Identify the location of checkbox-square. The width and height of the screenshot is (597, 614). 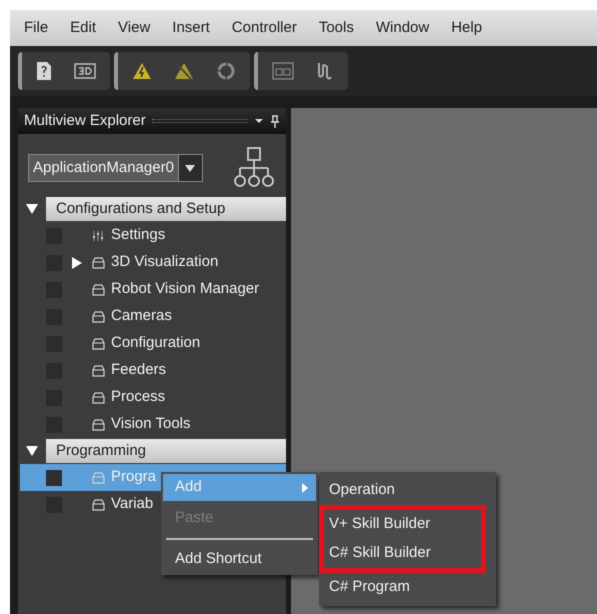
(54, 478).